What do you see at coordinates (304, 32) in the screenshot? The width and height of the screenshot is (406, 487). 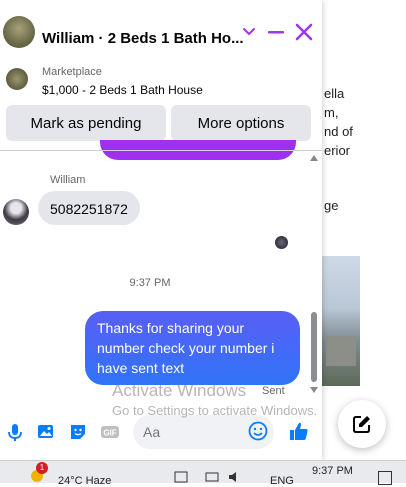 I see `close-icon` at bounding box center [304, 32].